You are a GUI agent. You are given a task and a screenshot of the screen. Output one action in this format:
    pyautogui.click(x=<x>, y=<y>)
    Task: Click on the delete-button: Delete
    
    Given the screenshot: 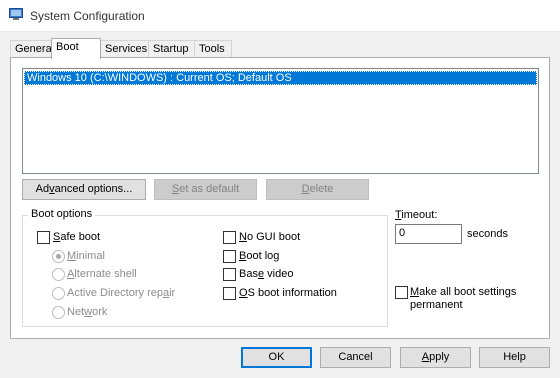 What is the action you would take?
    pyautogui.click(x=317, y=189)
    